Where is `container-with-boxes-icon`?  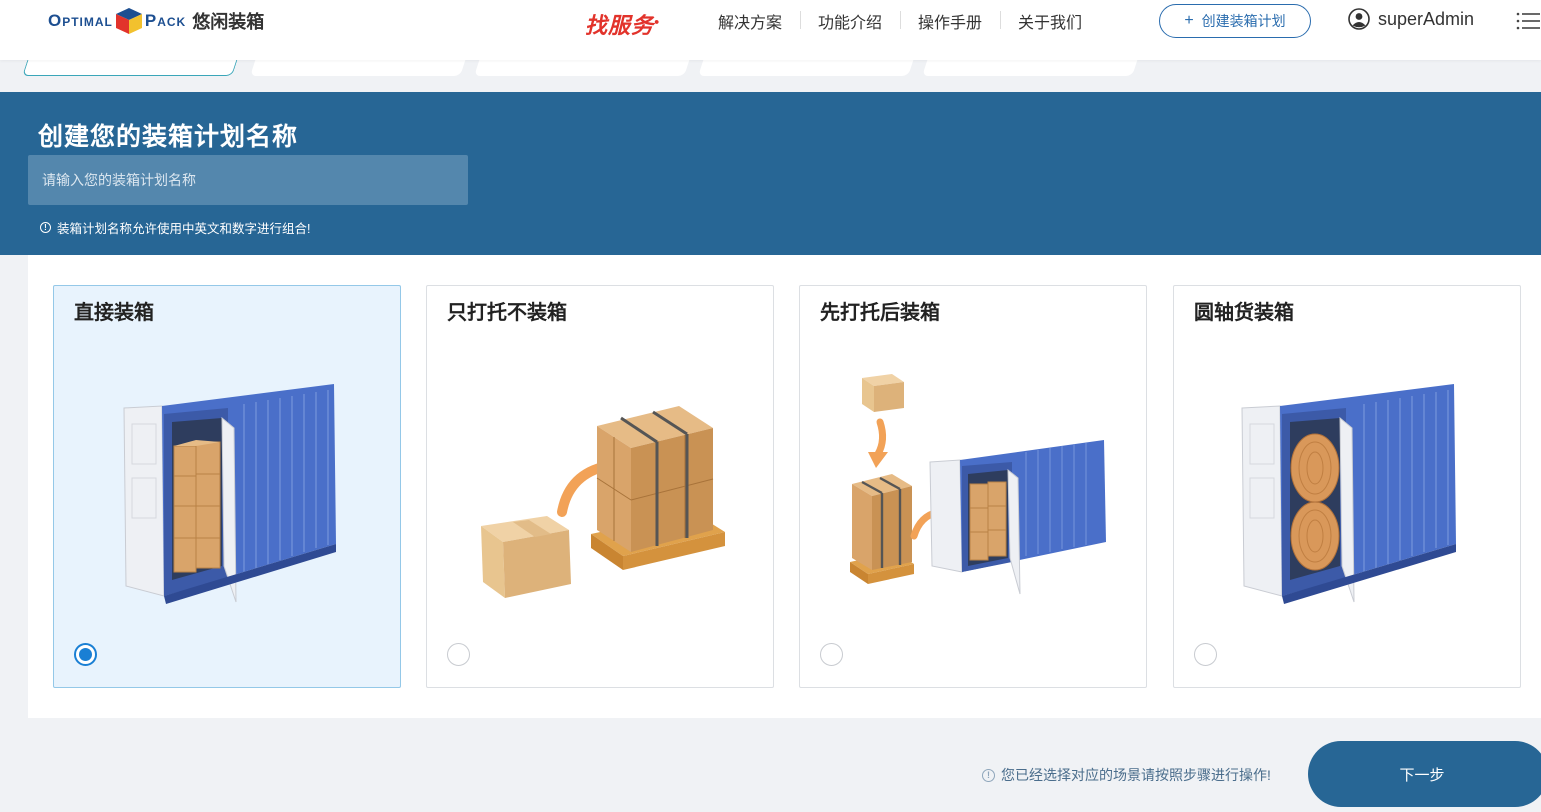
container-with-boxes-icon is located at coordinates (229, 494).